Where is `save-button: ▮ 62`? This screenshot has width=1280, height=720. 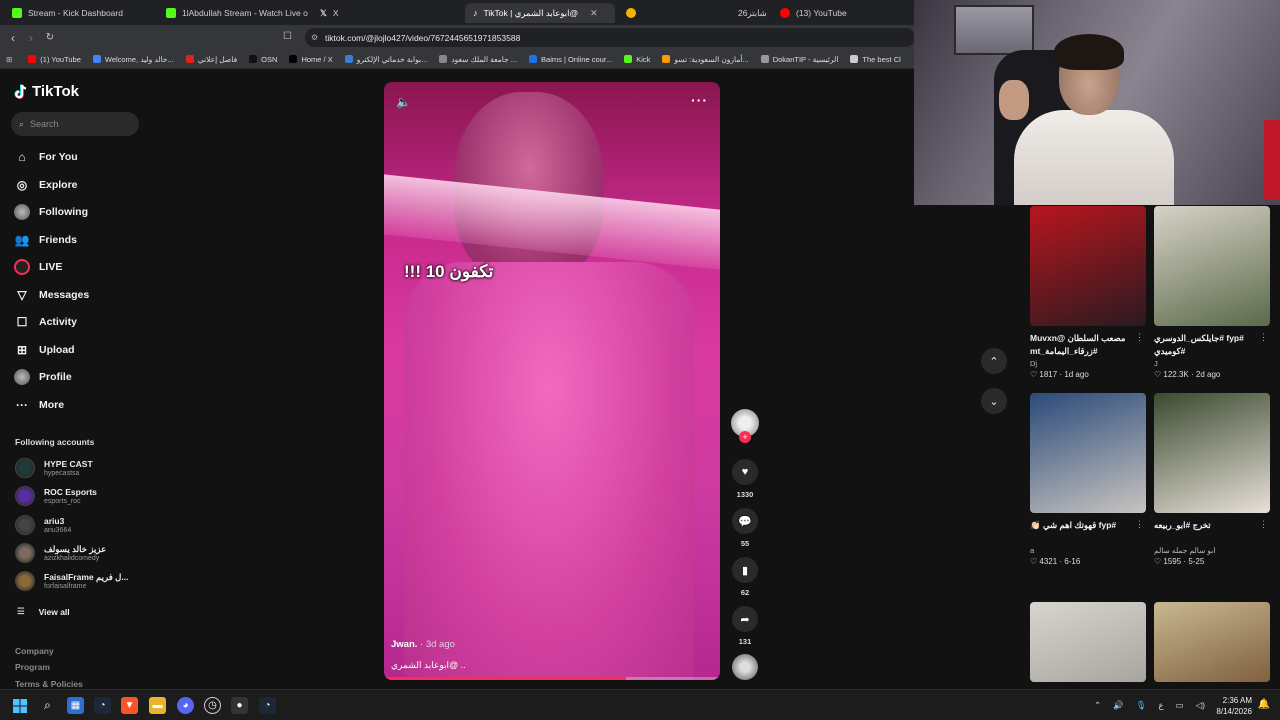 save-button: ▮ 62 is located at coordinates (745, 577).